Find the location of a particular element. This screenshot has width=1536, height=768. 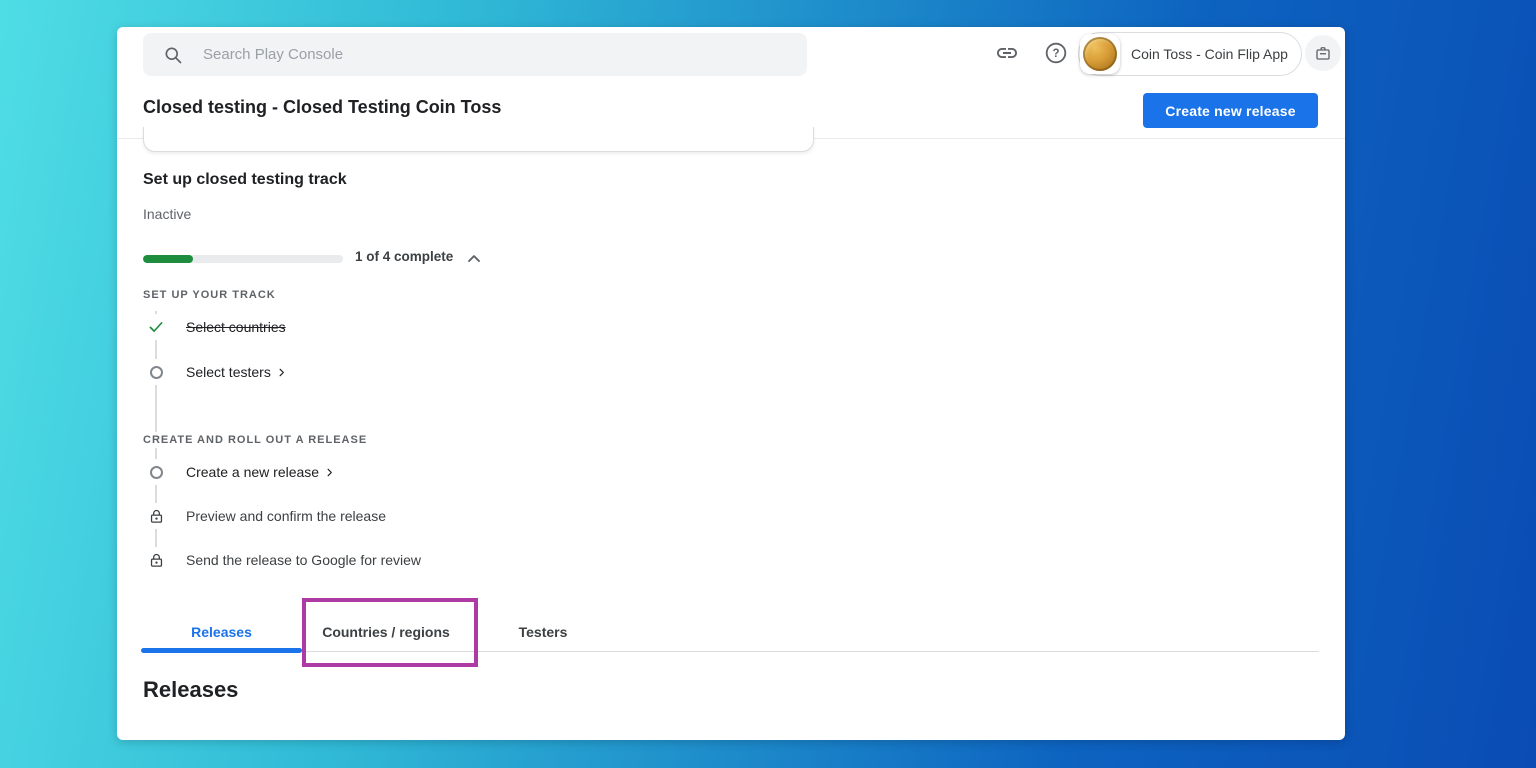

checklist-item-select-countries: Select countries is located at coordinates (214, 327).